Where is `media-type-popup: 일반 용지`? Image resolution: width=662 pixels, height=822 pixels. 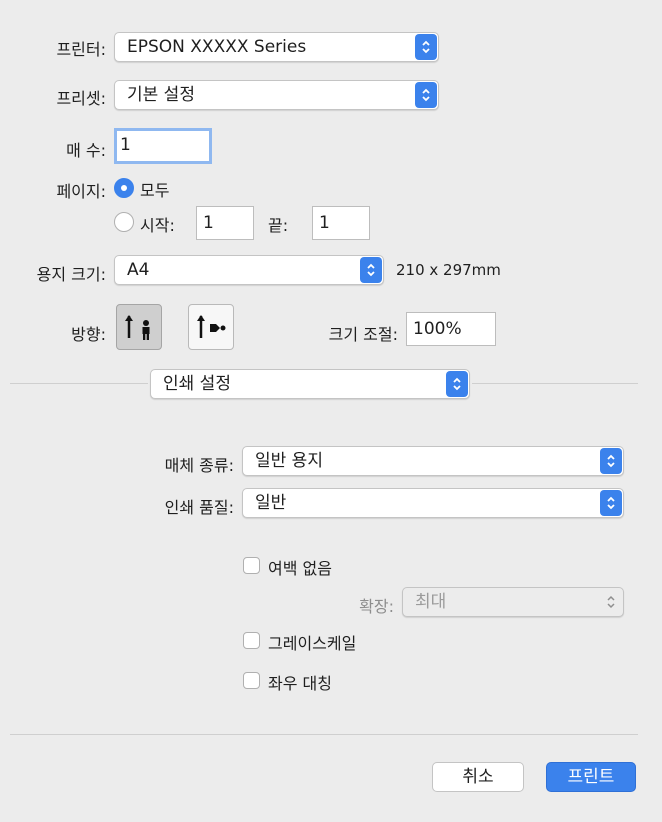 media-type-popup: 일반 용지 is located at coordinates (433, 461).